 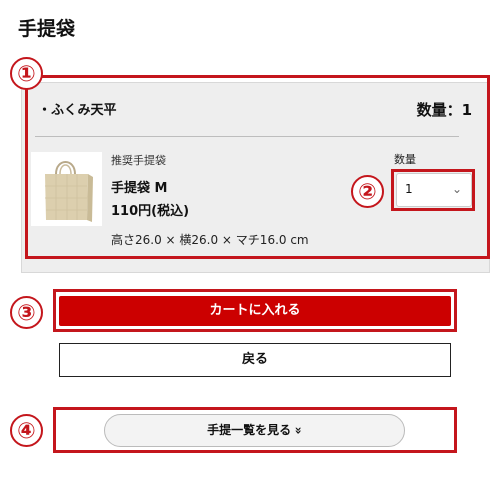 I want to click on shop-name: ・ふくみ天平, so click(x=77, y=110).